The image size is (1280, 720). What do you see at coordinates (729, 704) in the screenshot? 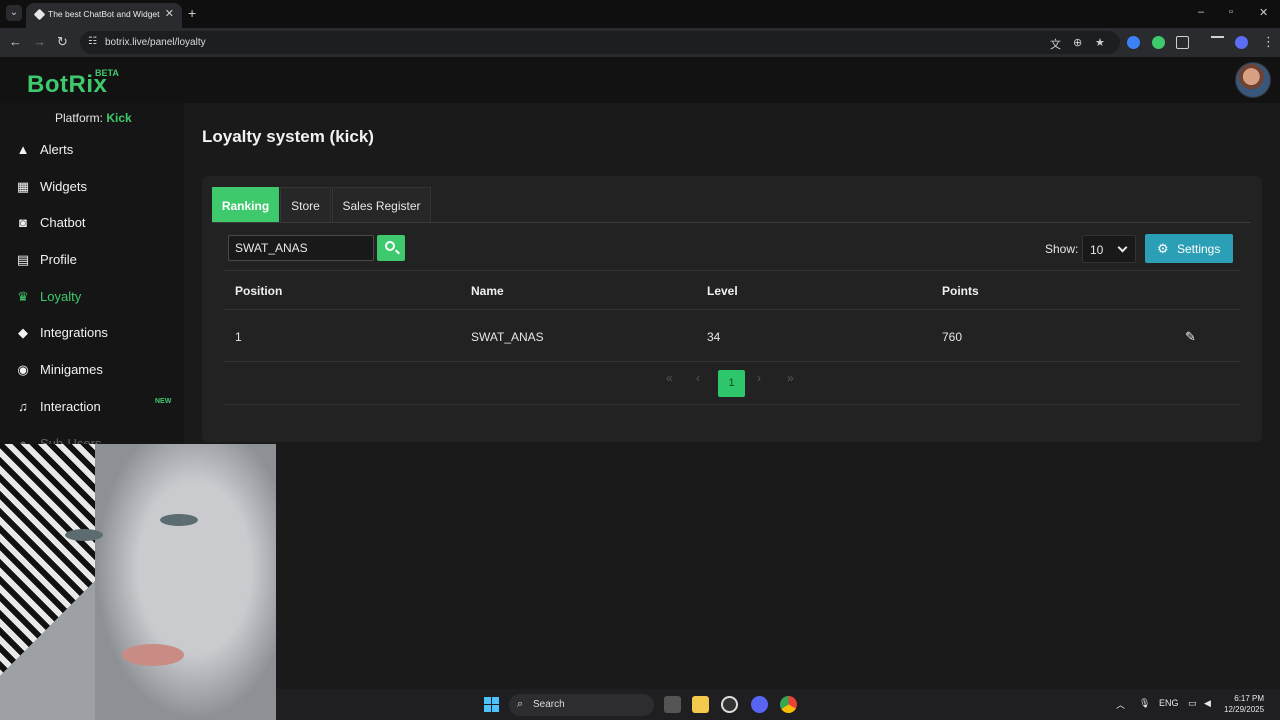
I see `app-icon` at bounding box center [729, 704].